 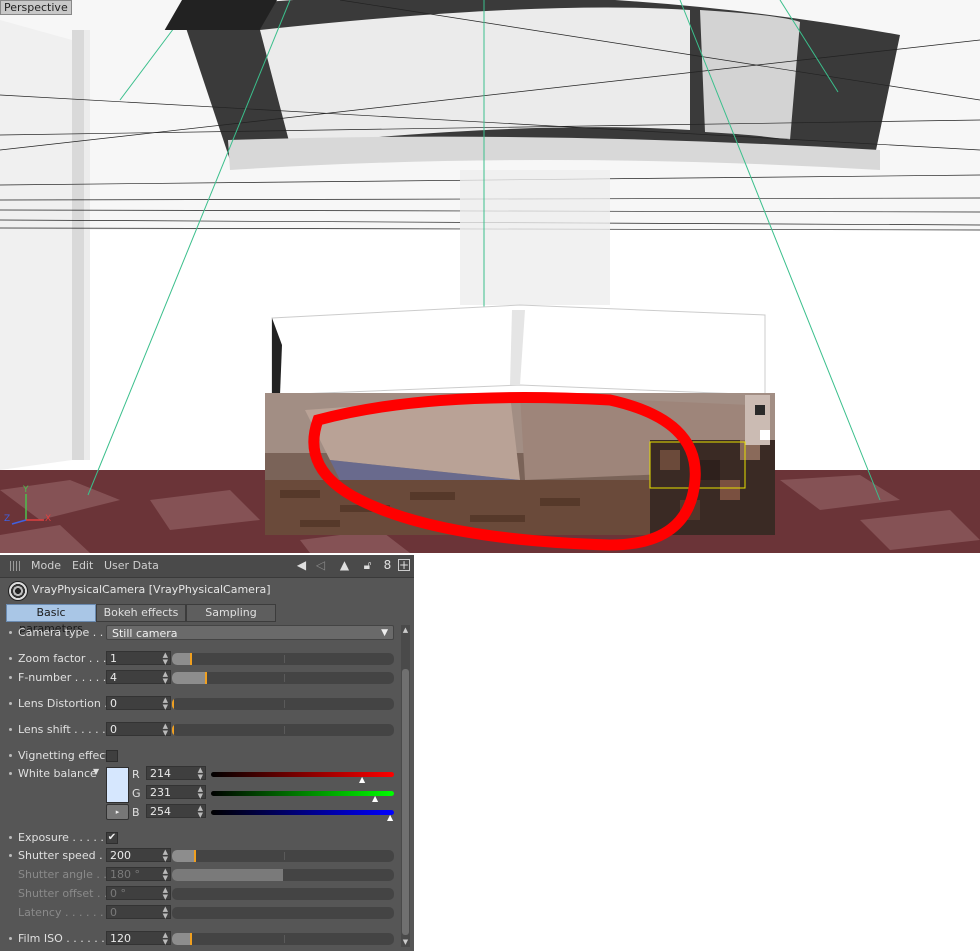 What do you see at coordinates (176, 792) in the screenshot?
I see `g-input: 231 ▲ ▼` at bounding box center [176, 792].